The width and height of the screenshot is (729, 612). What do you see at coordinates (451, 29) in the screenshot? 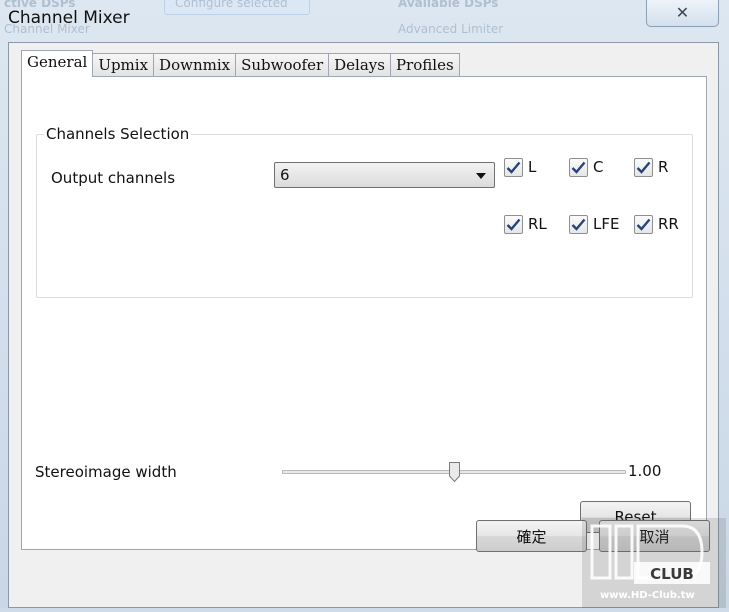
I see `background-advanced-limiter-item: Advanced Limiter` at bounding box center [451, 29].